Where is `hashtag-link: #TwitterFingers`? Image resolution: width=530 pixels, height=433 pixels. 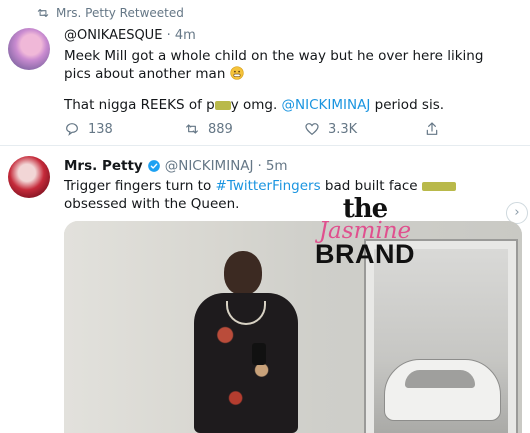
hashtag-link: #TwitterFingers is located at coordinates (268, 186).